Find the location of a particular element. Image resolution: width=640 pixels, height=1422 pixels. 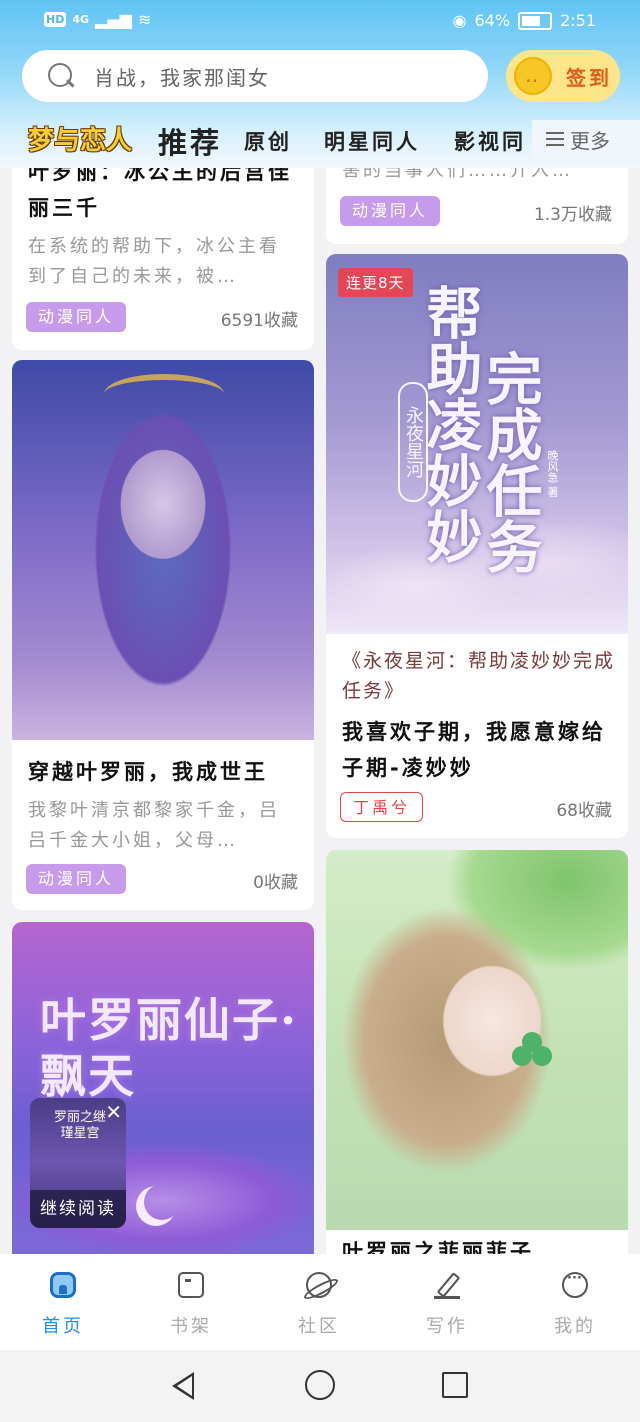

home-button is located at coordinates (320, 1385).